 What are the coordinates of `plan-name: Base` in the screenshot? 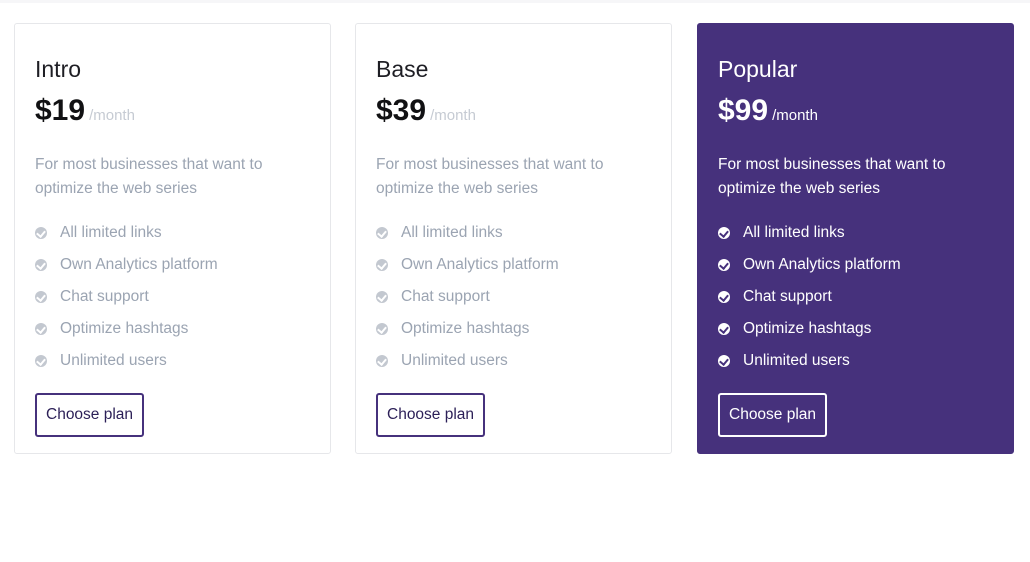 It's located at (402, 69).